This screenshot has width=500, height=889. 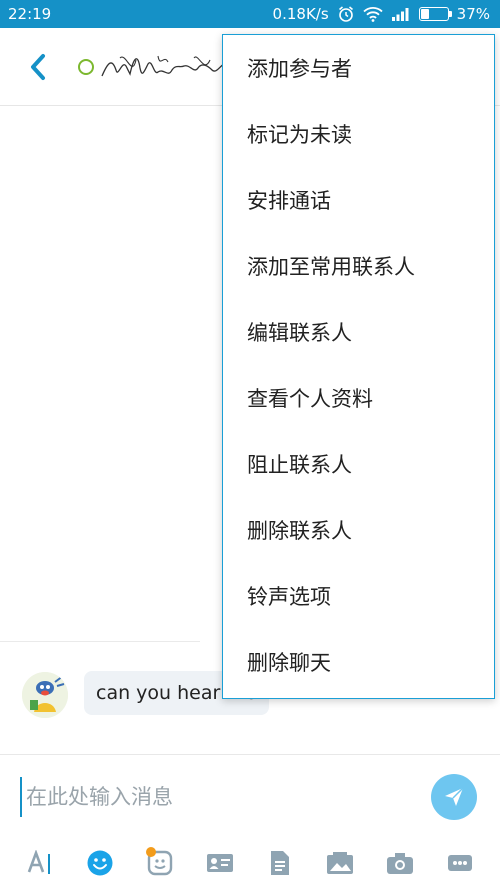 I want to click on signal-icon, so click(x=401, y=14).